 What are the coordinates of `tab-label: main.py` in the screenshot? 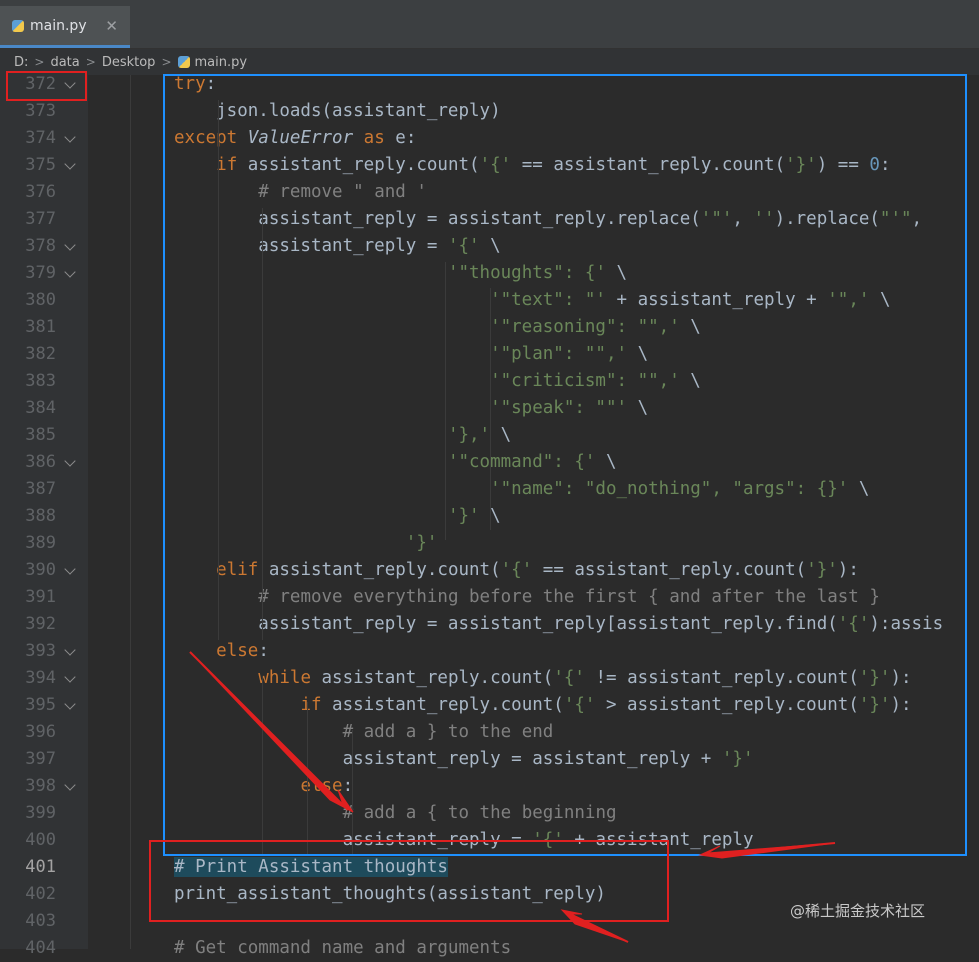 It's located at (58, 25).